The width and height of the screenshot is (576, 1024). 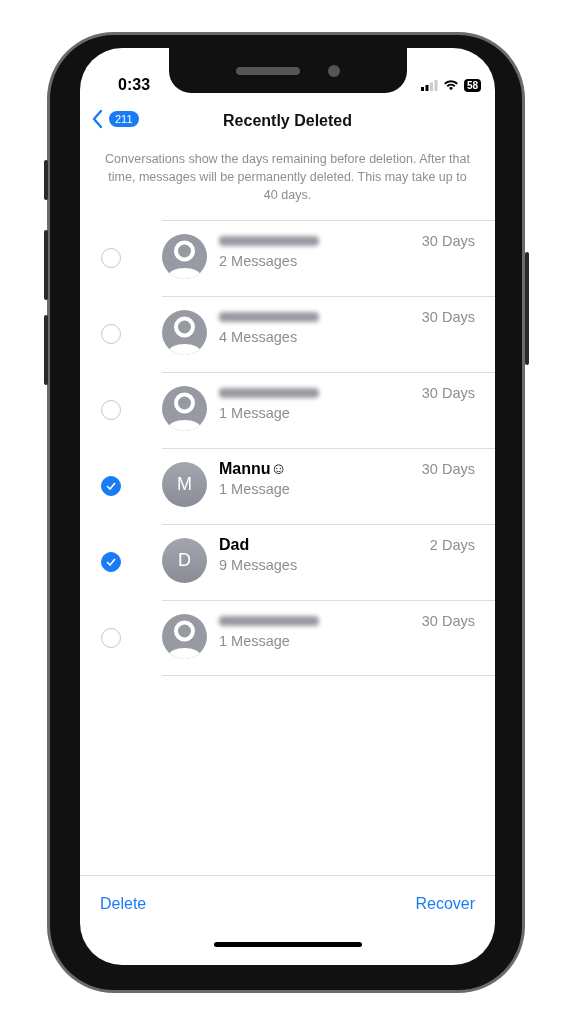 I want to click on toolbar-action: Recover, so click(x=445, y=904).